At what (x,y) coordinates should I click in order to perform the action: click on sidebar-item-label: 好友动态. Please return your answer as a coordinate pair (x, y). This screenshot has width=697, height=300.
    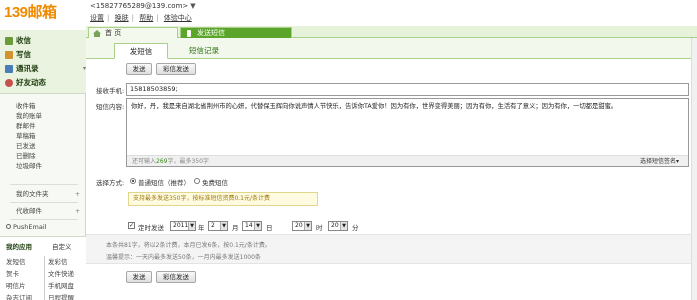
    Looking at the image, I should click on (31, 82).